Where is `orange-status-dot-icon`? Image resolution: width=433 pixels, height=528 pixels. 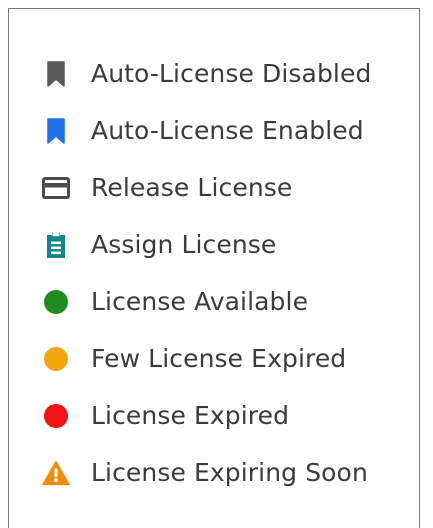
orange-status-dot-icon is located at coordinates (56, 359).